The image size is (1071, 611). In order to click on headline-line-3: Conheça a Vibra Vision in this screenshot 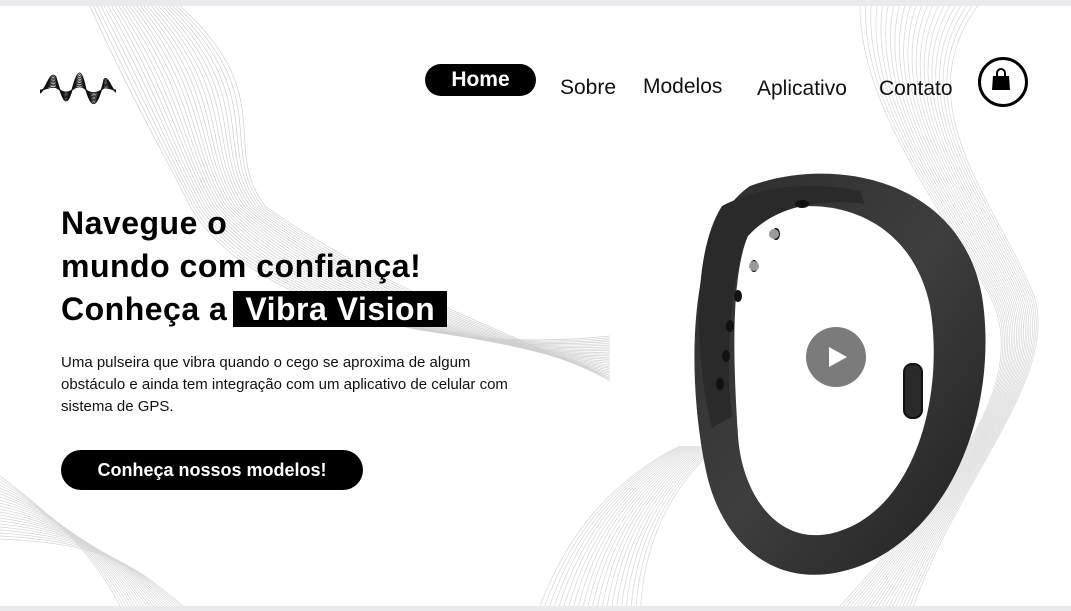, I will do `click(321, 309)`.